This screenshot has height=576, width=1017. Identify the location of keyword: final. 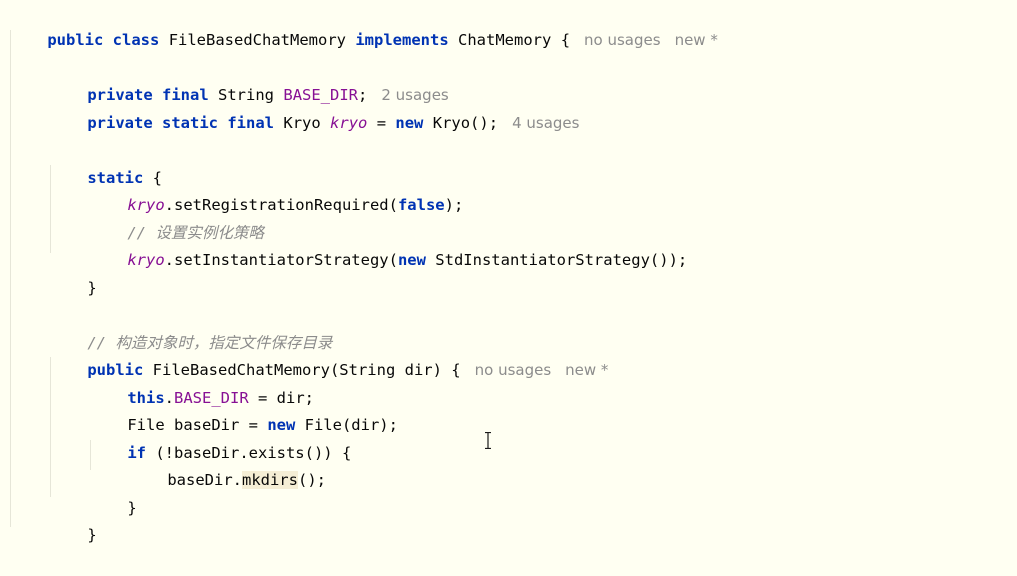
(251, 123).